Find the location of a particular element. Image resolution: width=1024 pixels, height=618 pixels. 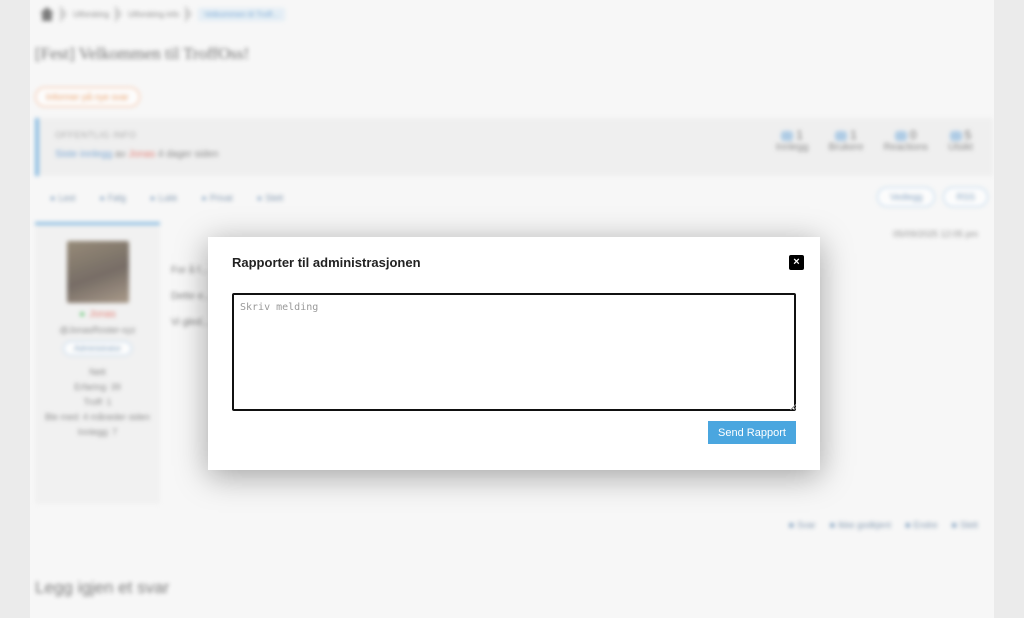

report-message-input is located at coordinates (514, 352).